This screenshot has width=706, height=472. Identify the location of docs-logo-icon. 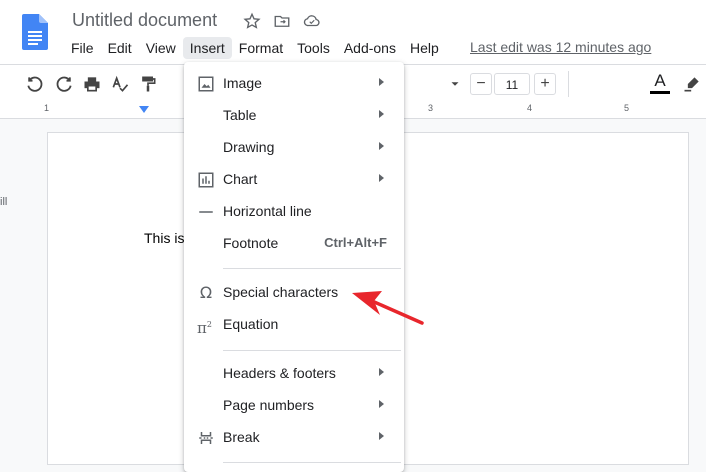
(35, 32).